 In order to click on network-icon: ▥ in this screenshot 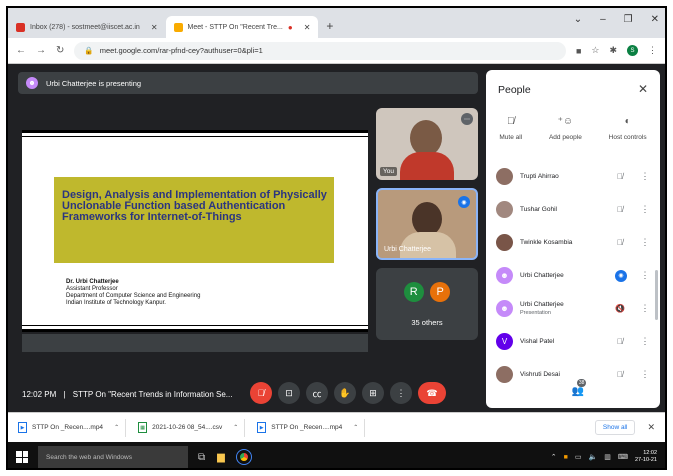, I will do `click(607, 457)`.